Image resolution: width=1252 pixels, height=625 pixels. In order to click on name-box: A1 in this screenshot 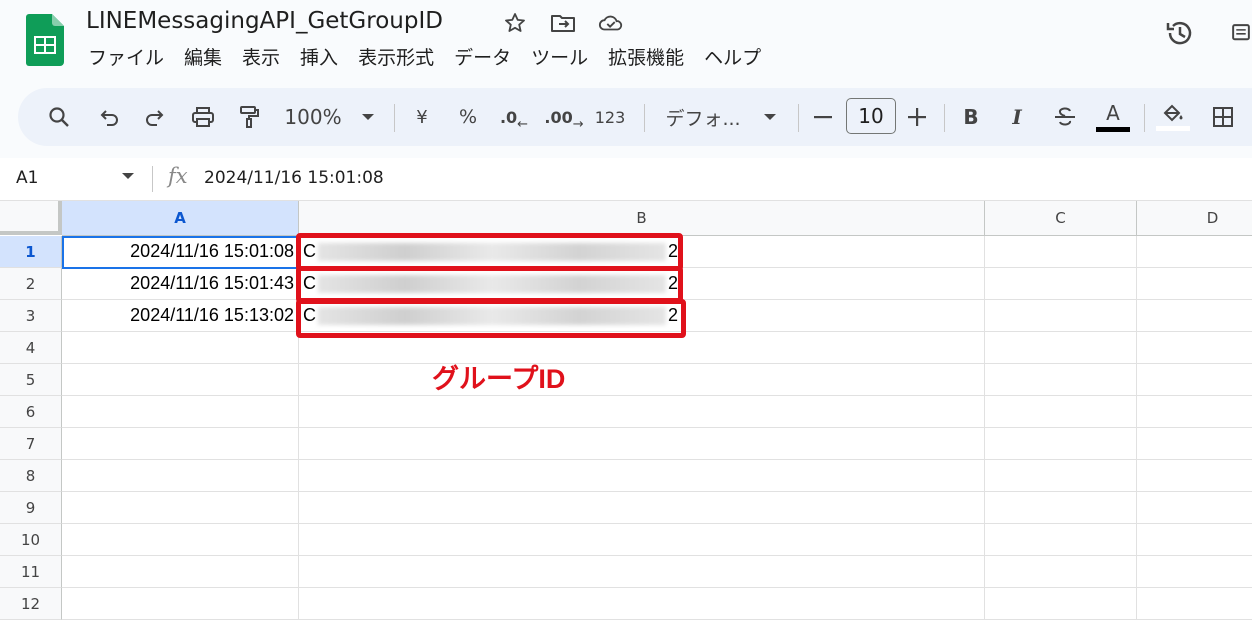, I will do `click(27, 178)`.